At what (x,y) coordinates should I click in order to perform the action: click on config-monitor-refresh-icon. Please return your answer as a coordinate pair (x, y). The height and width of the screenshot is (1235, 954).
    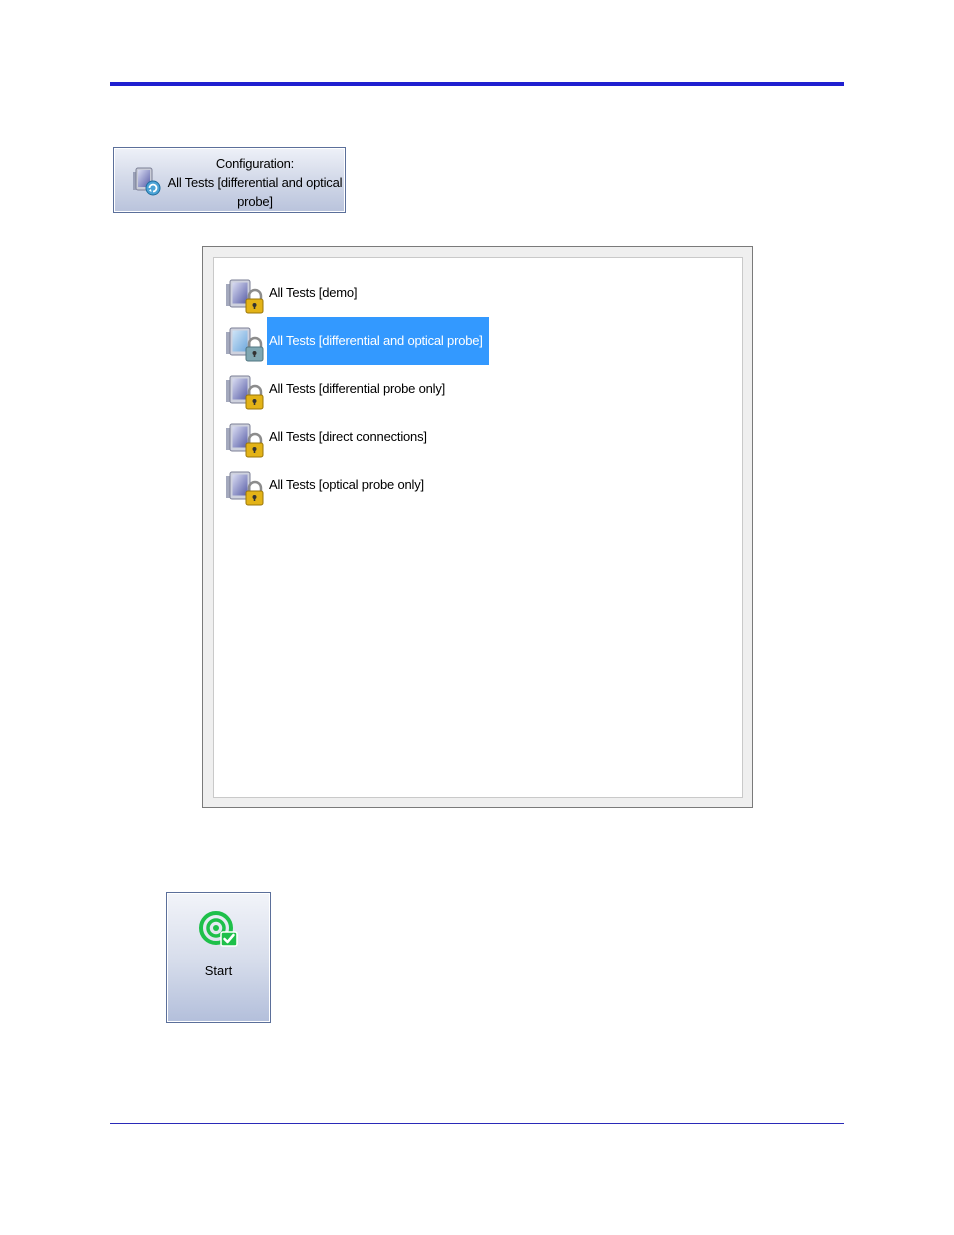
    Looking at the image, I should click on (147, 181).